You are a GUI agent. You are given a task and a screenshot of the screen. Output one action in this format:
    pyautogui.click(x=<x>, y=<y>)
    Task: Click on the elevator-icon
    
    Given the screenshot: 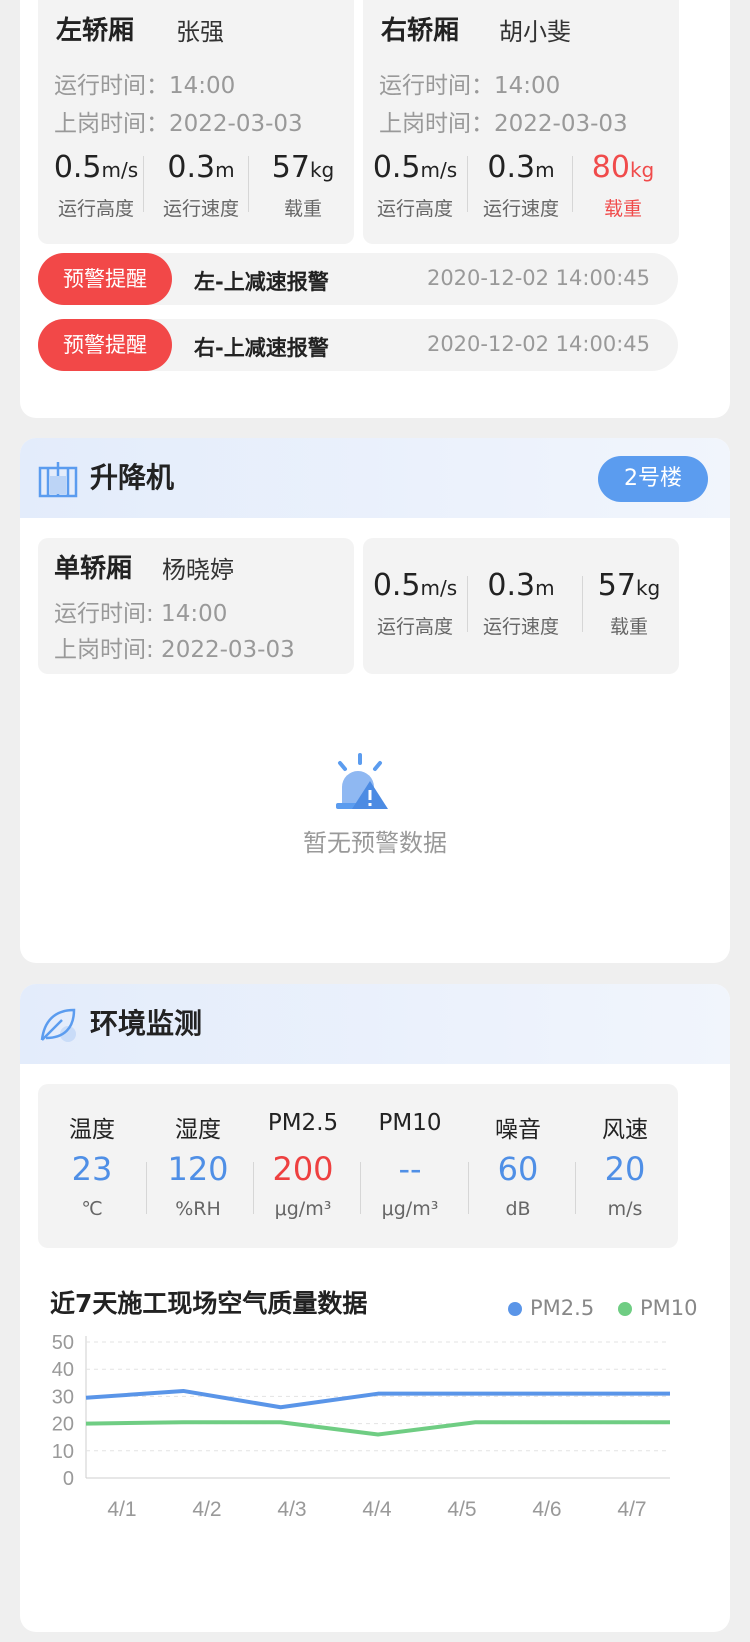 What is the action you would take?
    pyautogui.click(x=58, y=480)
    